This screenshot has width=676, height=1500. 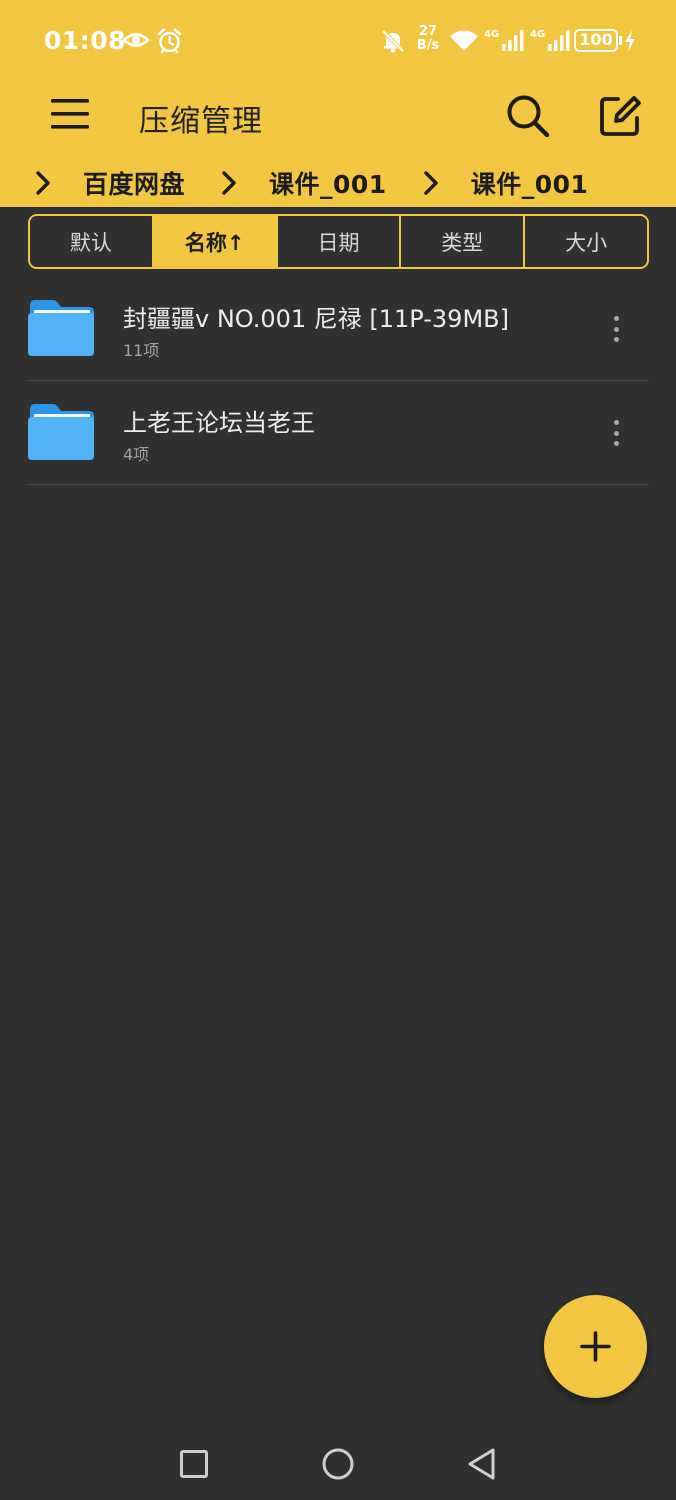 I want to click on list-item: 封疆疆v NO.001 尼禄 [11P-39MB] 11项, so click(x=338, y=329).